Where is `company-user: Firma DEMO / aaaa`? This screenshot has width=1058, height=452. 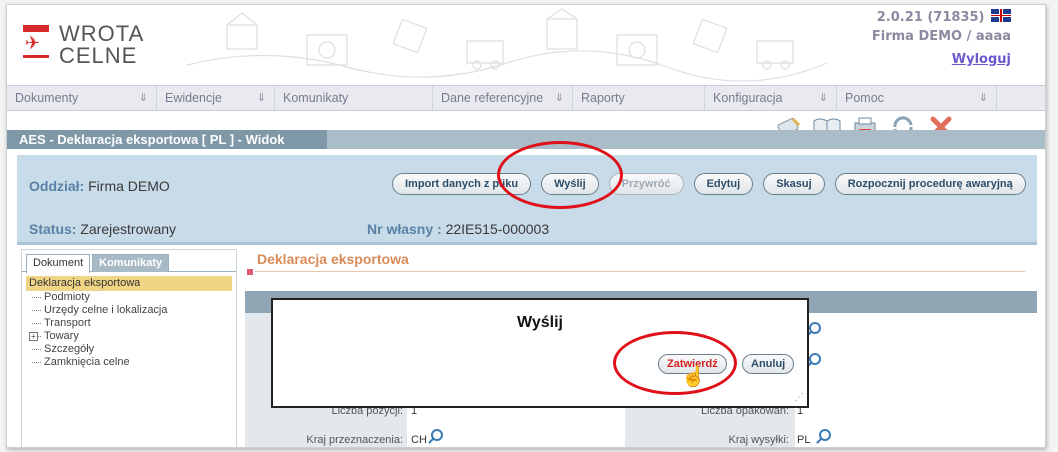 company-user: Firma DEMO / aaaa is located at coordinates (941, 36).